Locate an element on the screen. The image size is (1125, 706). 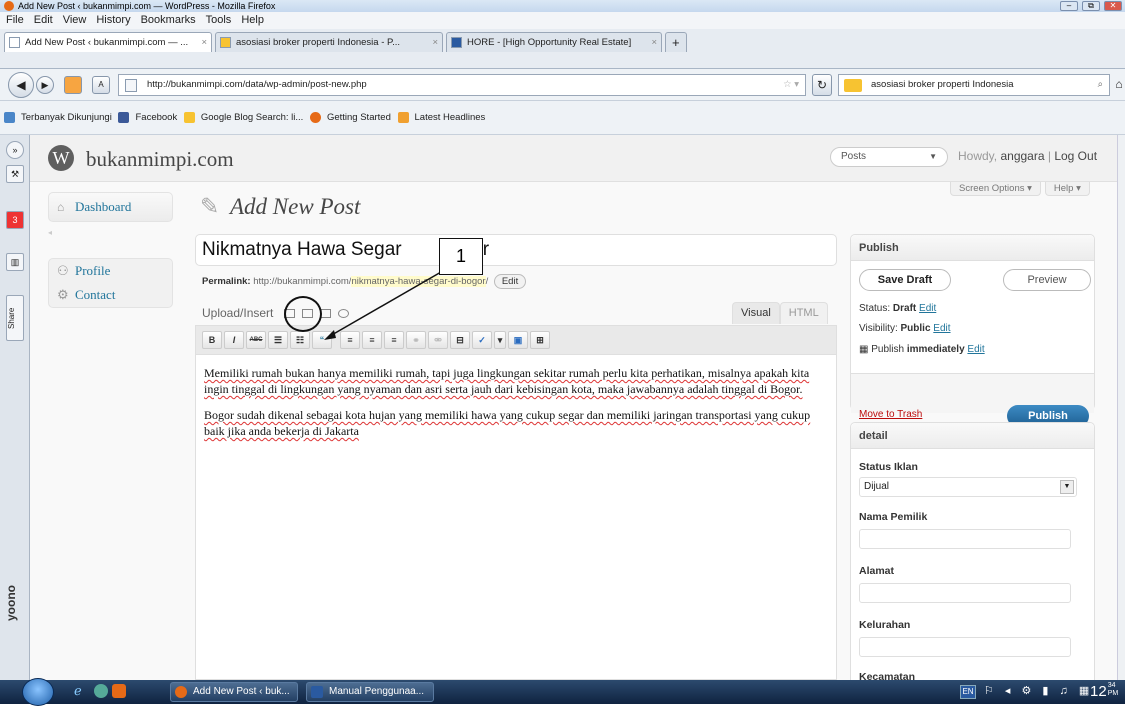
expand-icon: » is located at coordinates (15, 150).